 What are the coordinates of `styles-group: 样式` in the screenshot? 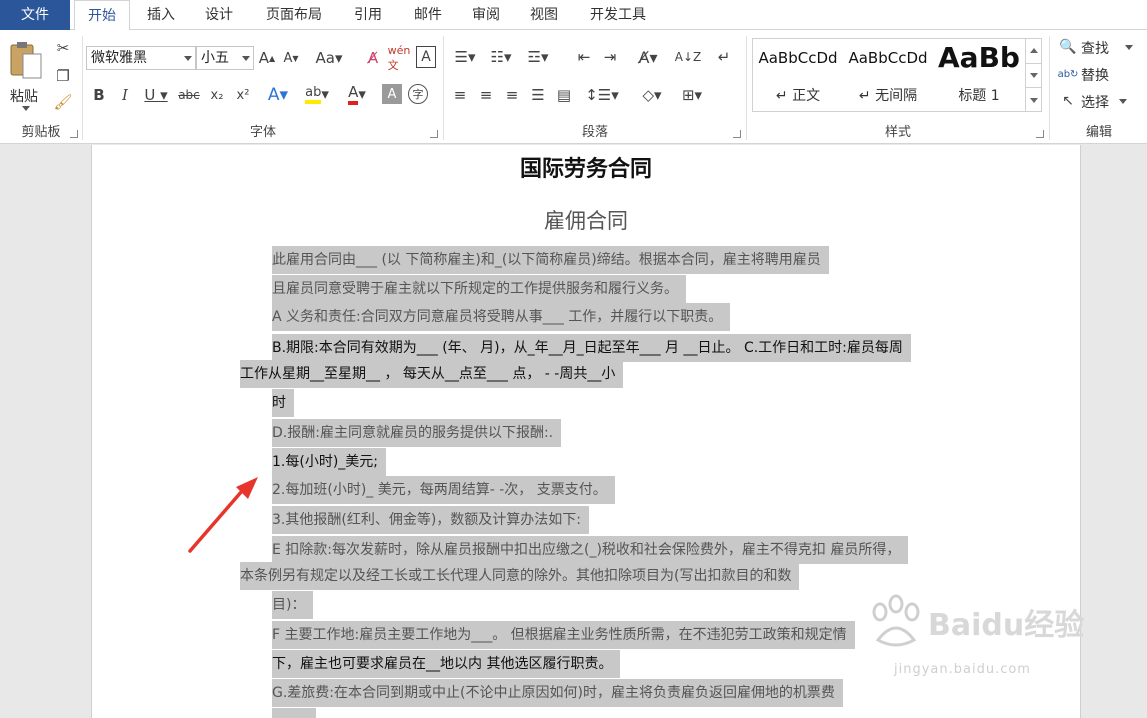 It's located at (898, 87).